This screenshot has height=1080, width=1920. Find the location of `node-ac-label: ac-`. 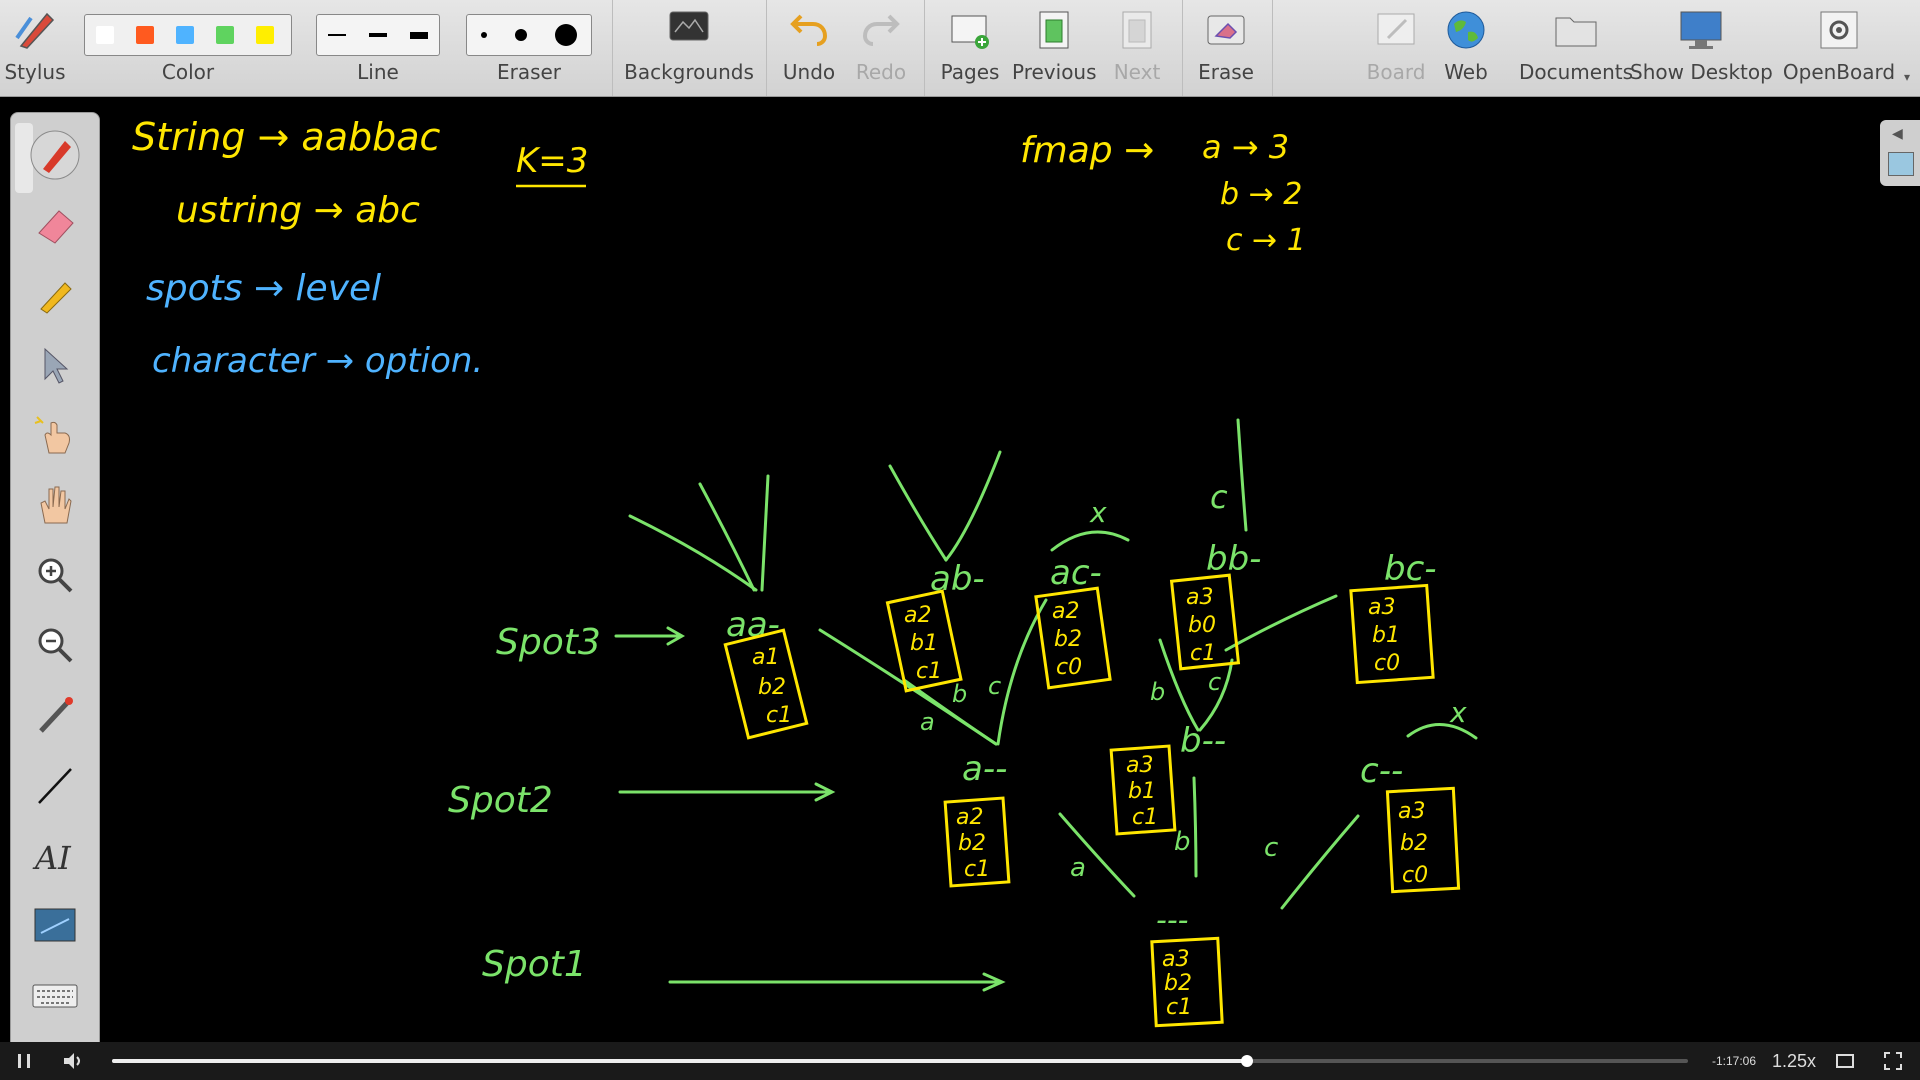

node-ac-label: ac- is located at coordinates (1076, 573).